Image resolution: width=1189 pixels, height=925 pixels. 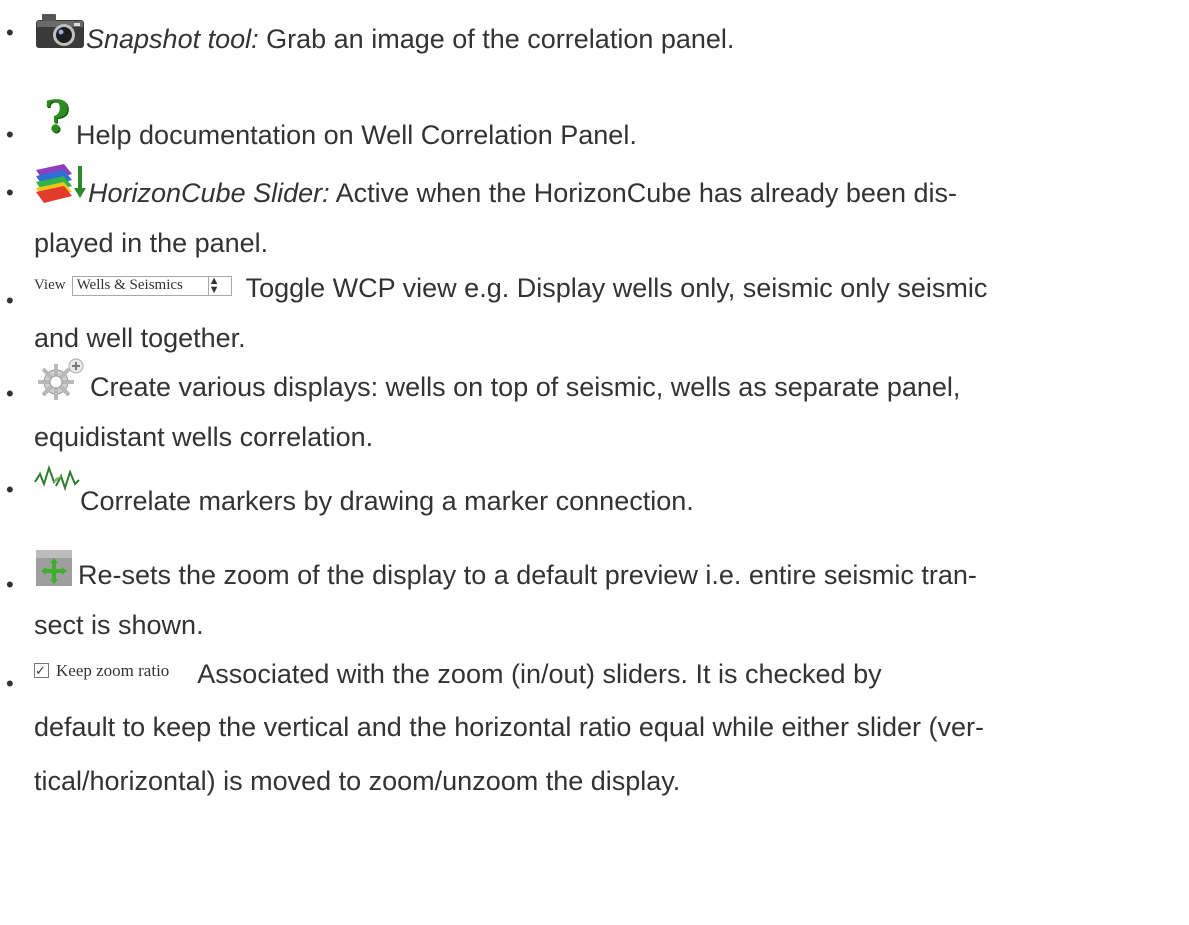 I want to click on create-displays-gear-icon, so click(x=62, y=378).